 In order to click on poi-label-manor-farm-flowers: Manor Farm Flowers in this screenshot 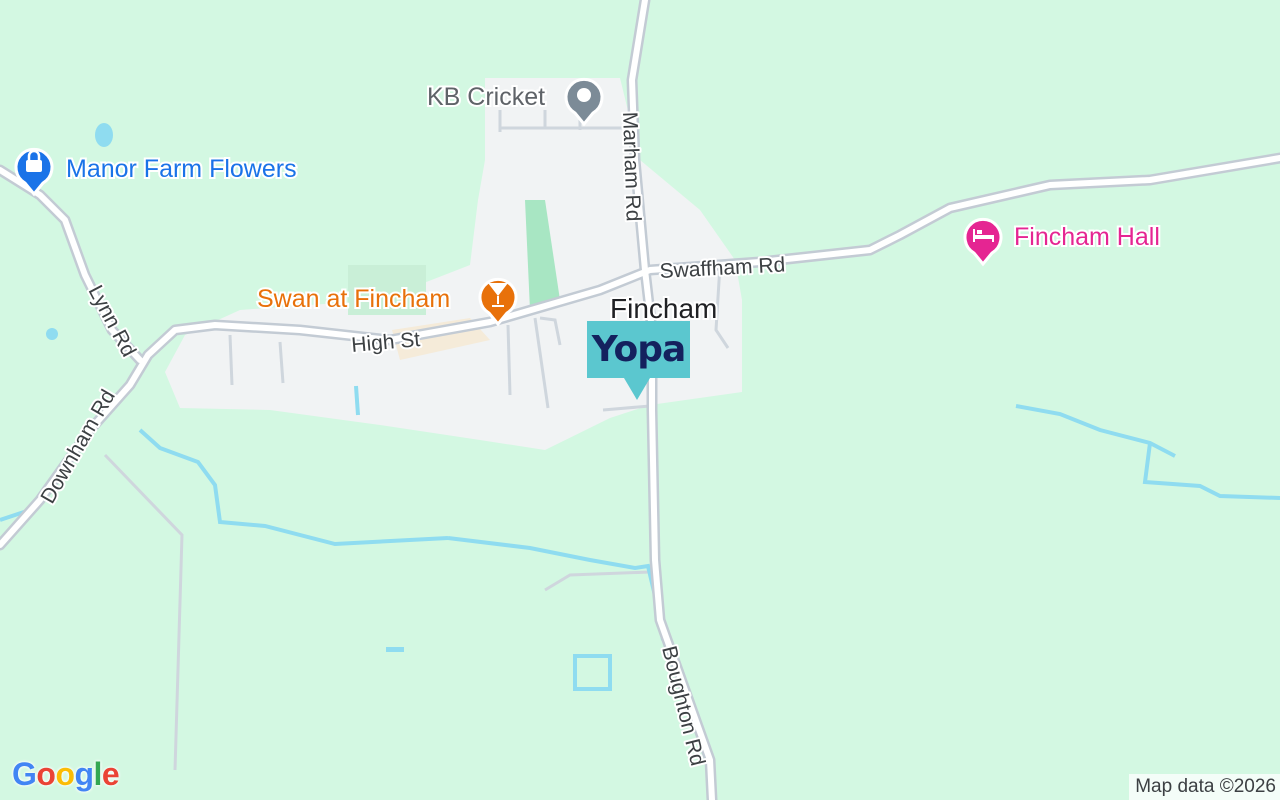, I will do `click(181, 169)`.